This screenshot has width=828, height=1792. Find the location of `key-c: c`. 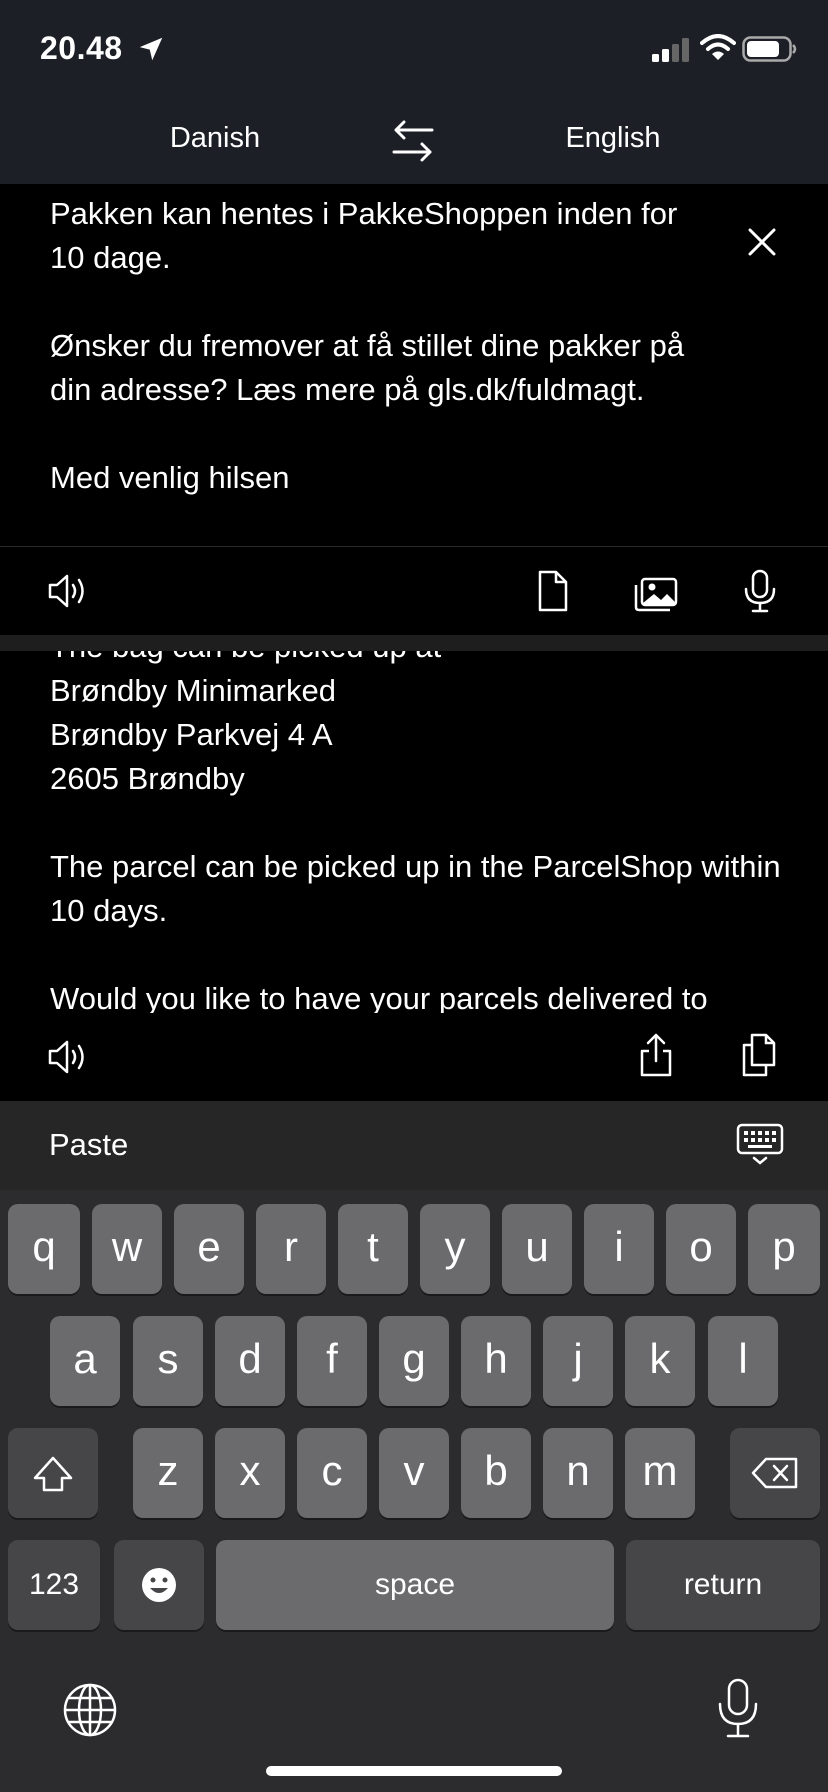

key-c: c is located at coordinates (332, 1473).